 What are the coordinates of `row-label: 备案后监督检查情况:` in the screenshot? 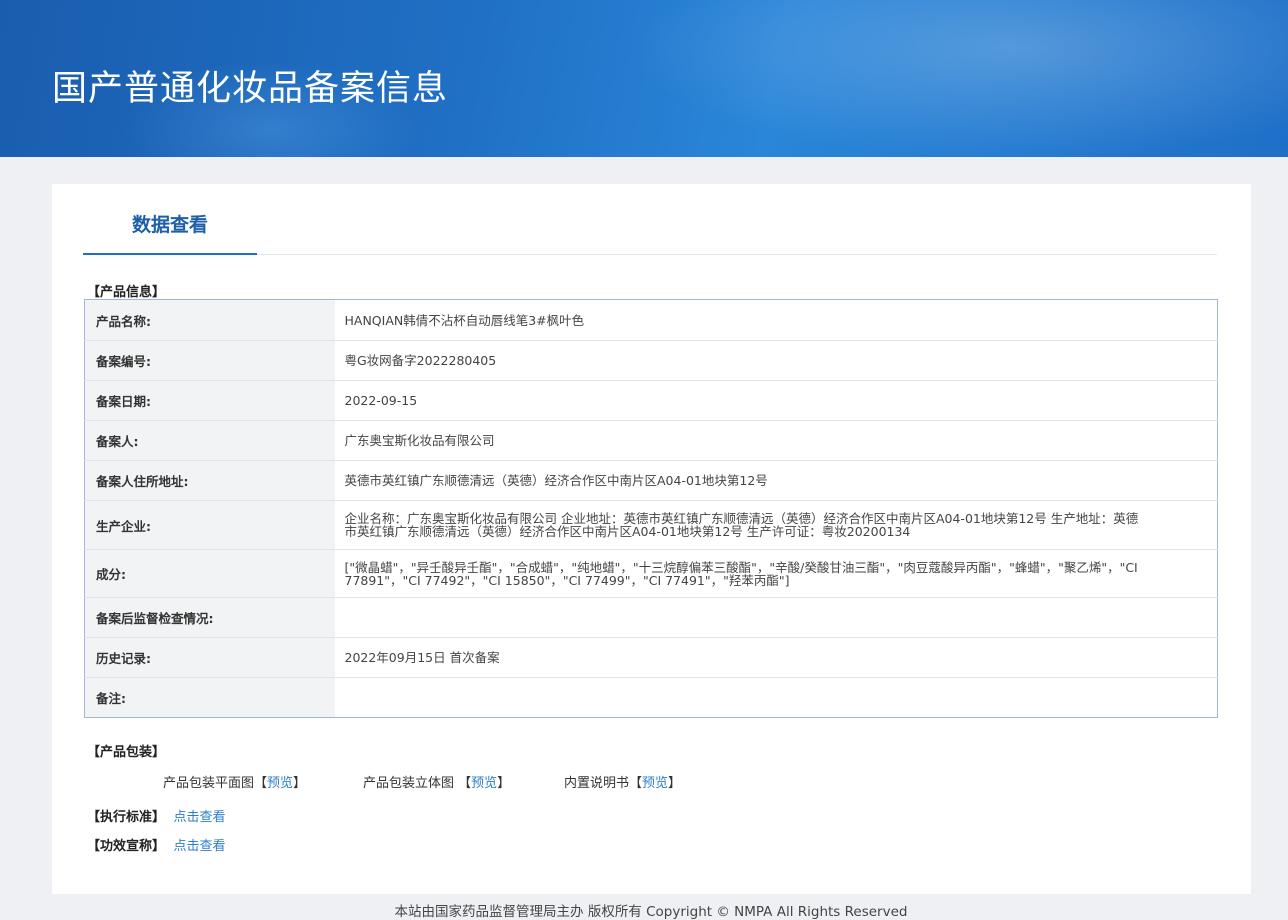 It's located at (209, 617).